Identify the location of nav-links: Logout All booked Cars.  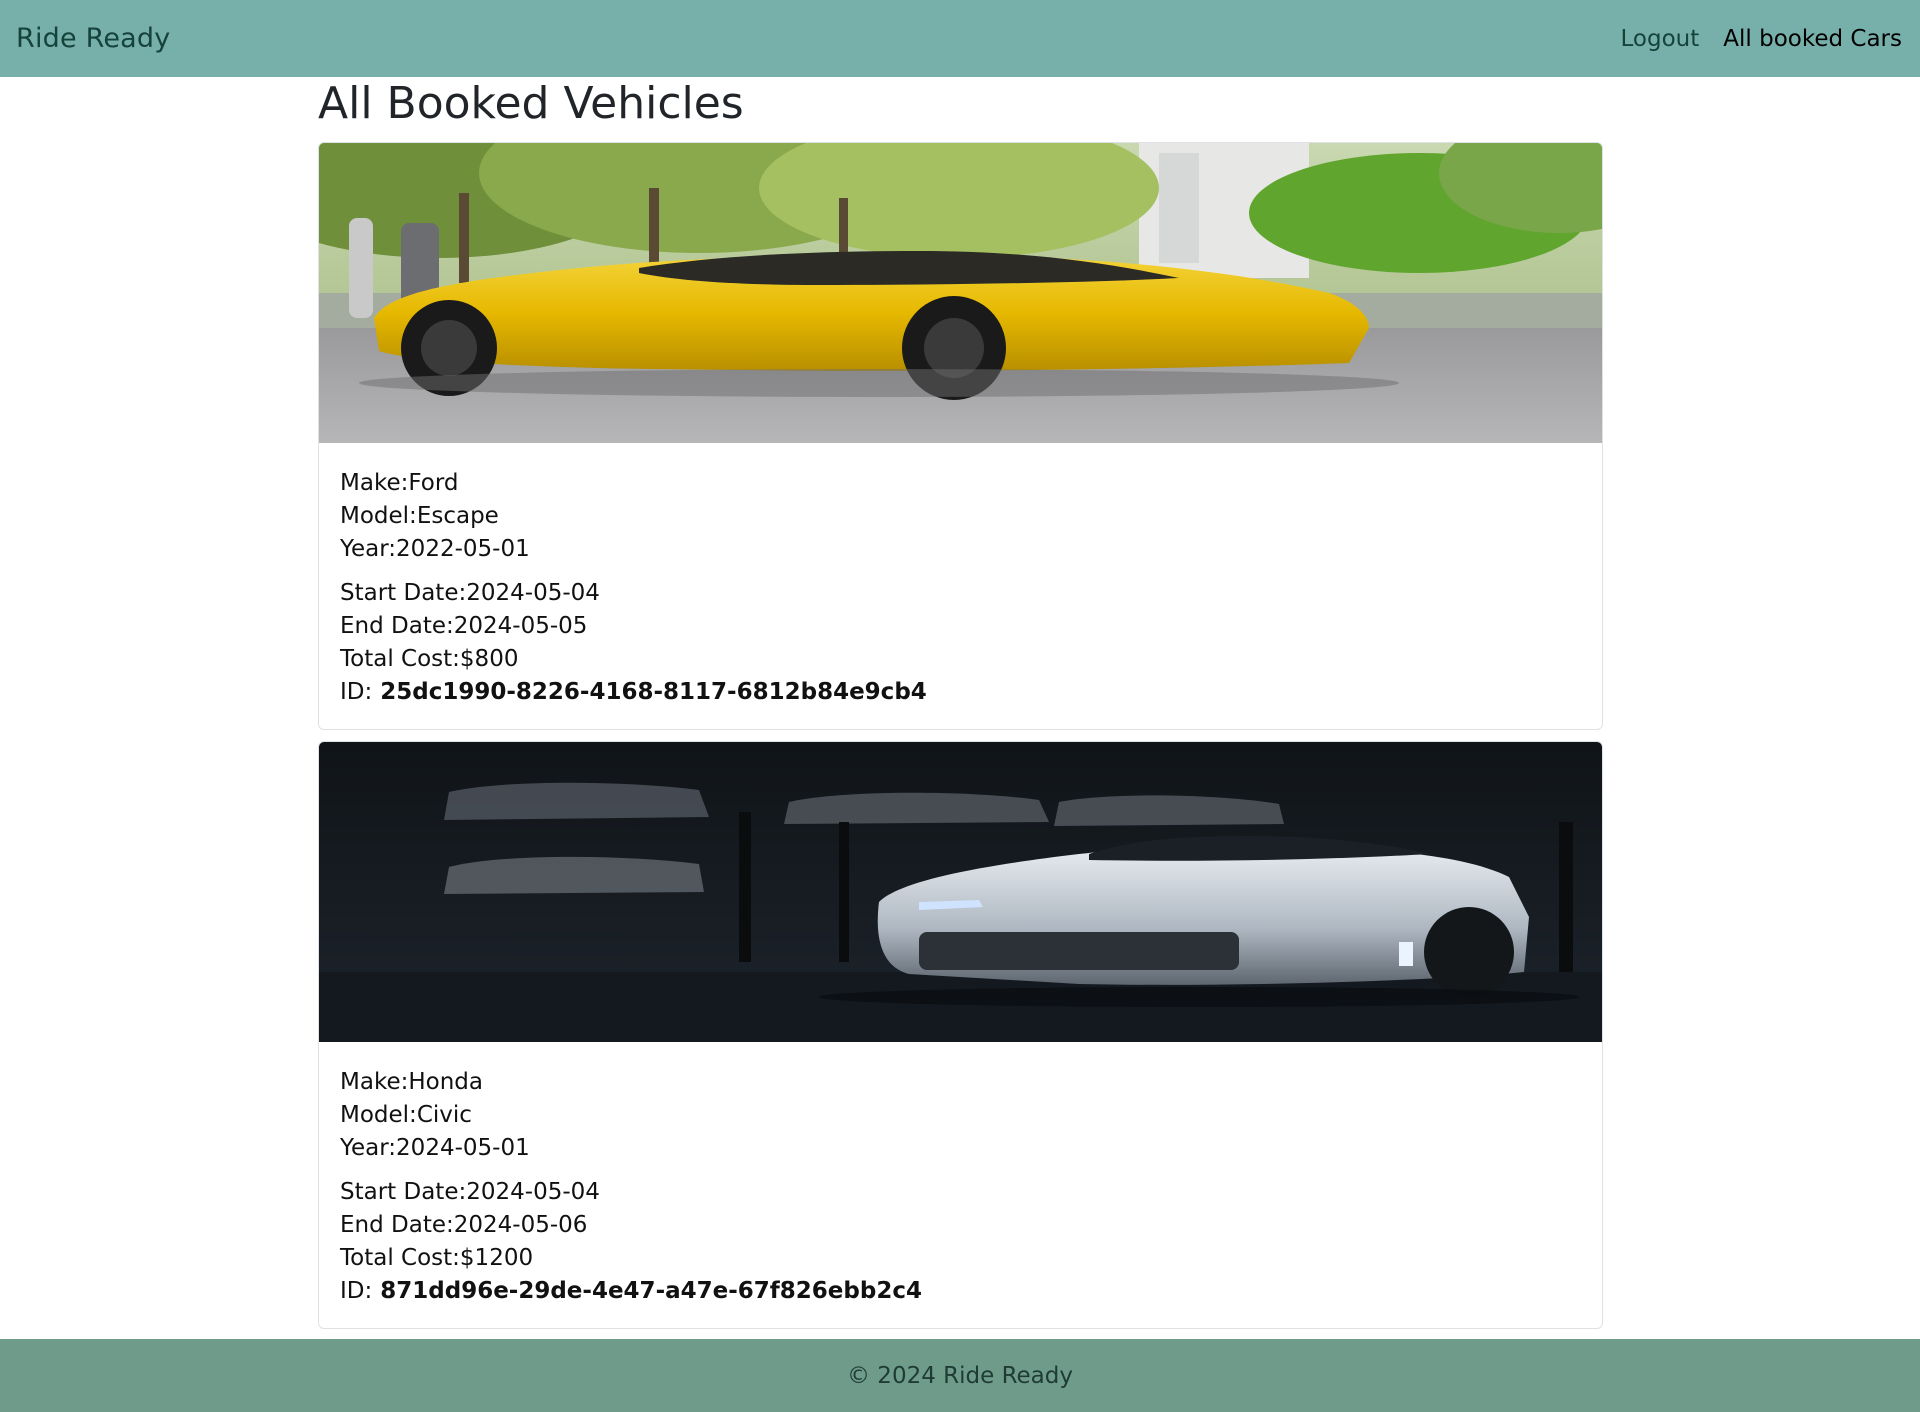
(1761, 39).